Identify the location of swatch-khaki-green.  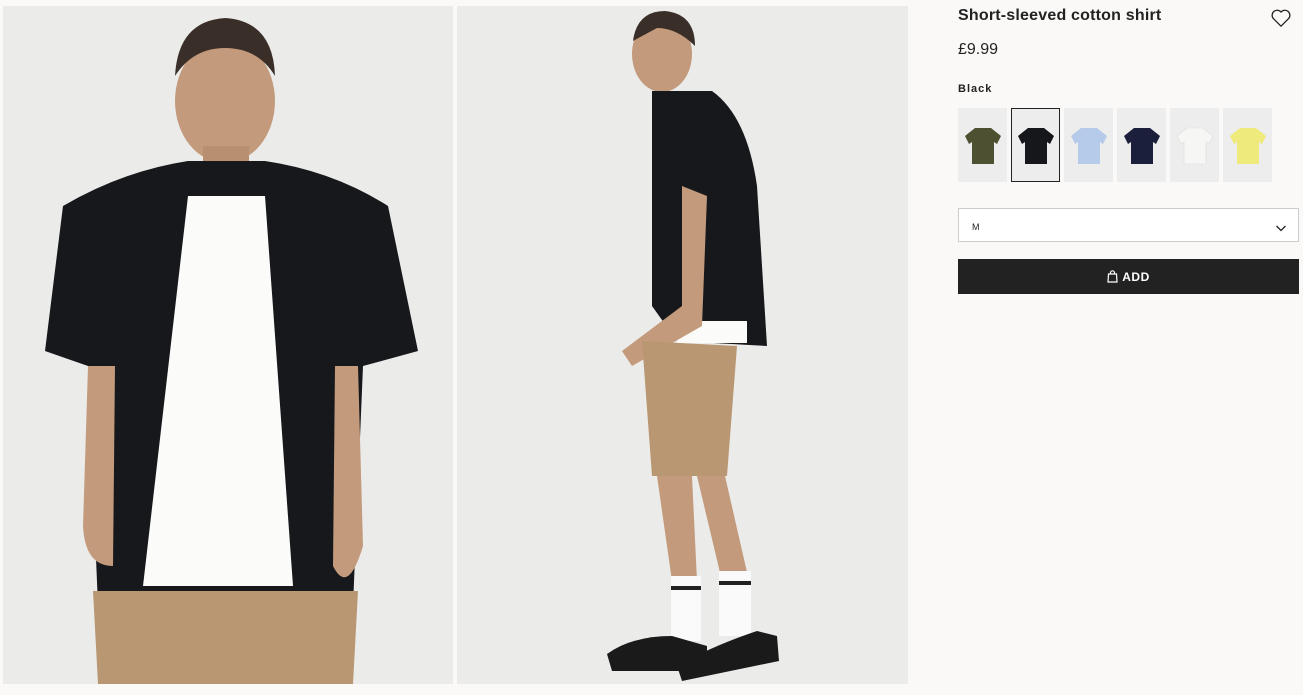
(982, 145).